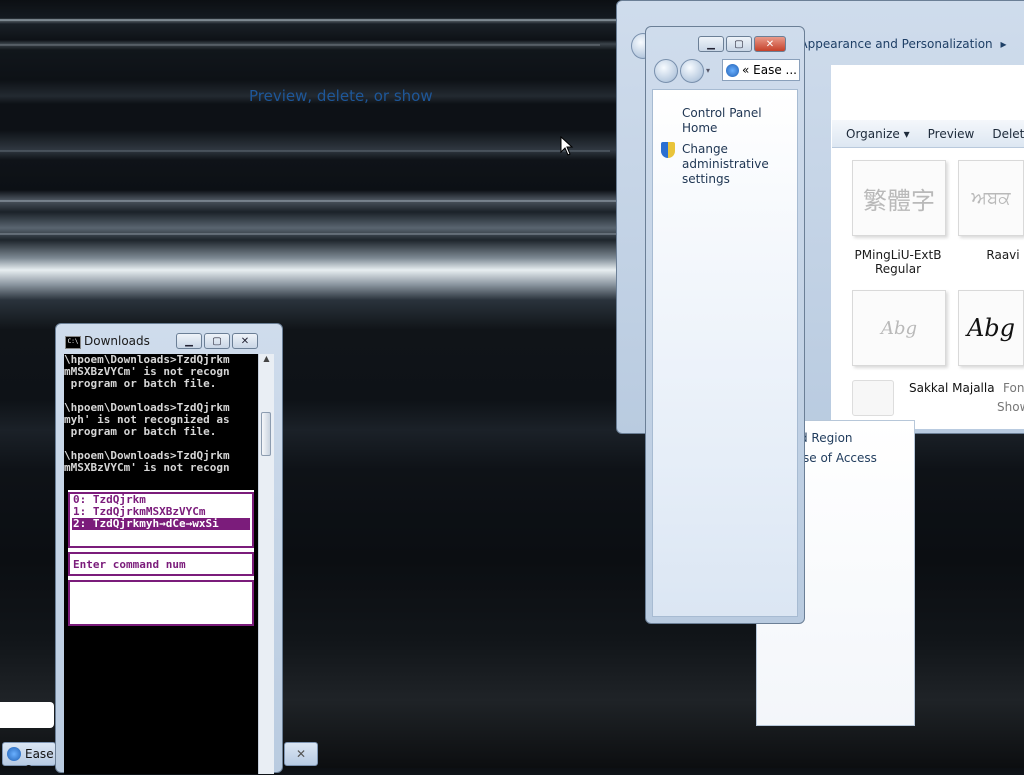 The height and width of the screenshot is (775, 1024). I want to click on detail-font-type: Font, so click(1013, 388).